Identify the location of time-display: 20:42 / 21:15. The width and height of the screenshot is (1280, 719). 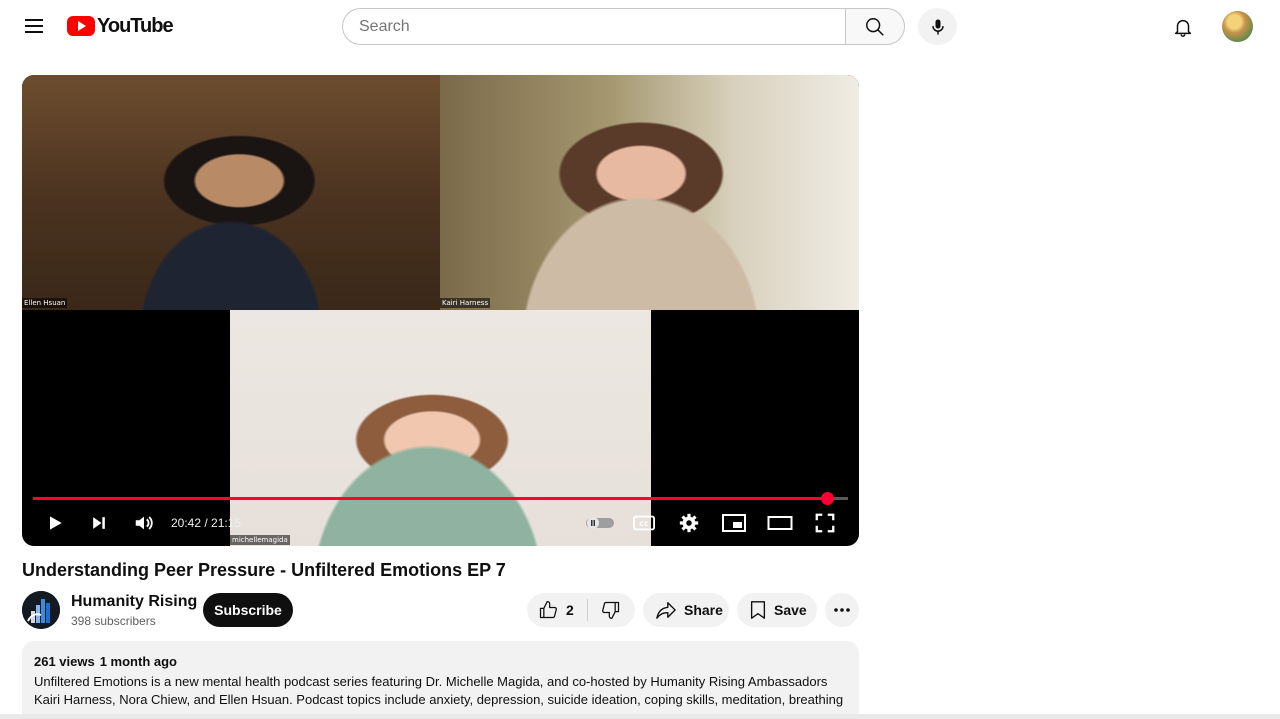
(206, 523).